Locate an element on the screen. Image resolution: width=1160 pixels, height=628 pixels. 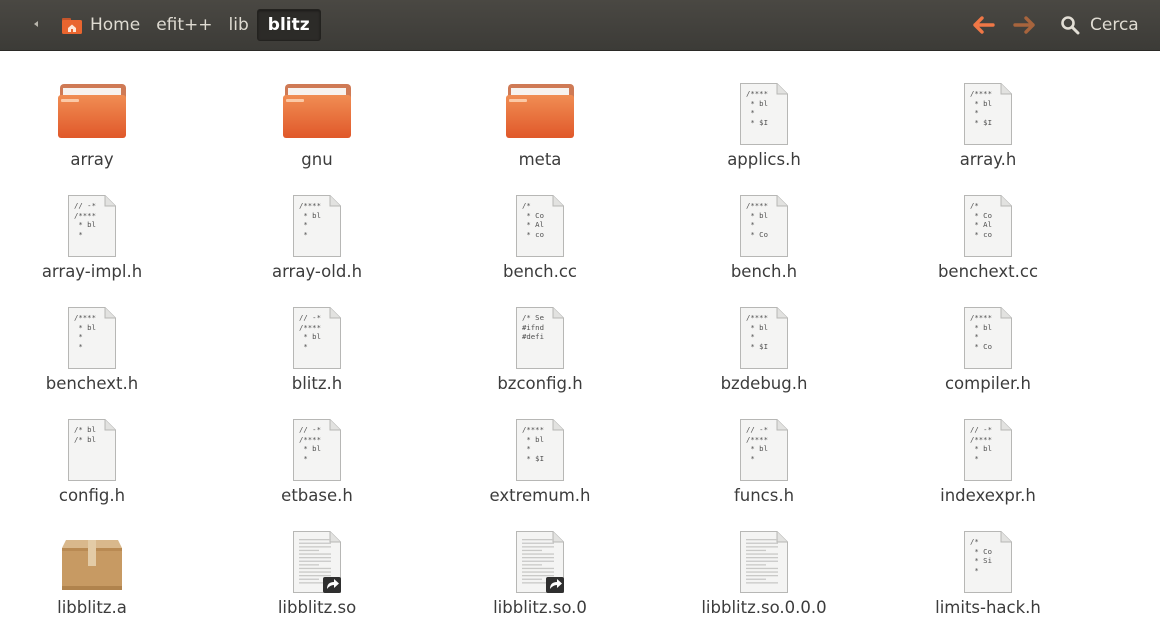
search-button: Cerca is located at coordinates (1099, 25).